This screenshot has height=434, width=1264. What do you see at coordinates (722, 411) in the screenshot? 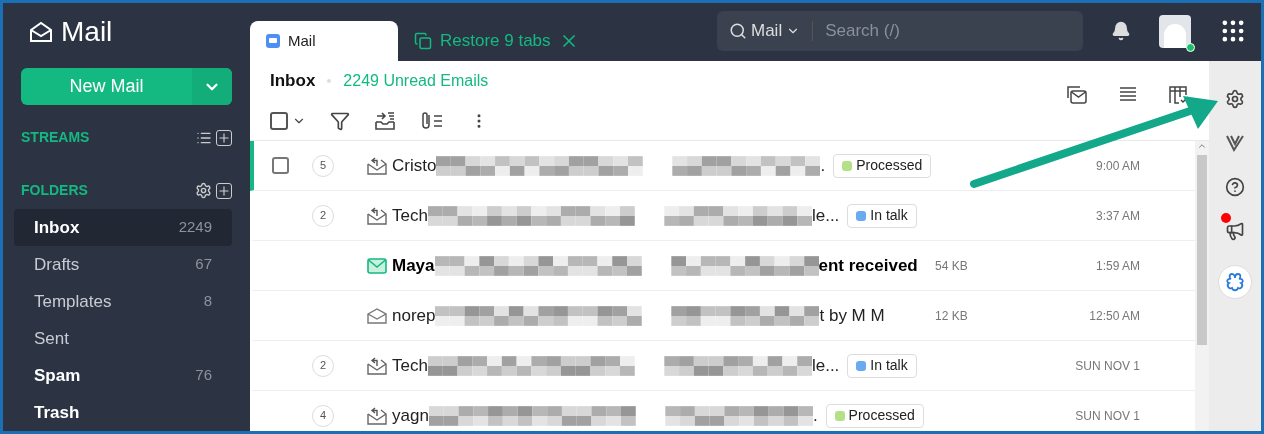
I see `message-row: 4 yagn . Processed SUN NOV 1` at bounding box center [722, 411].